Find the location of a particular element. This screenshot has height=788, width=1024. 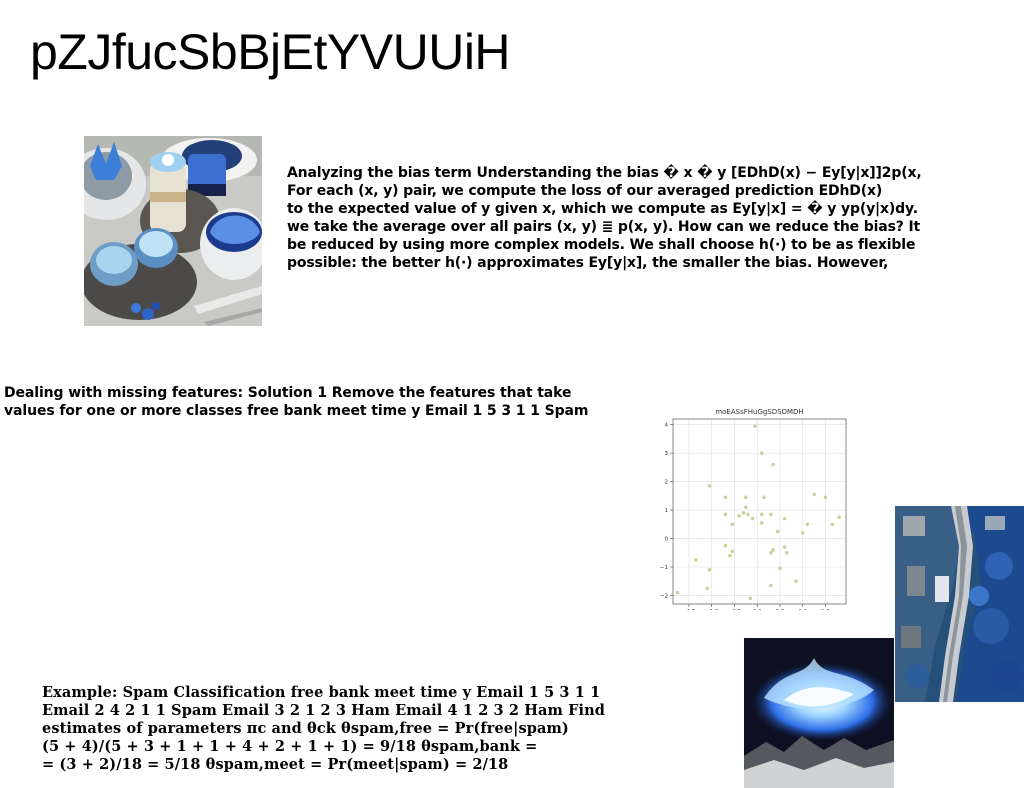

y-tick-label: −2 is located at coordinates (664, 596).